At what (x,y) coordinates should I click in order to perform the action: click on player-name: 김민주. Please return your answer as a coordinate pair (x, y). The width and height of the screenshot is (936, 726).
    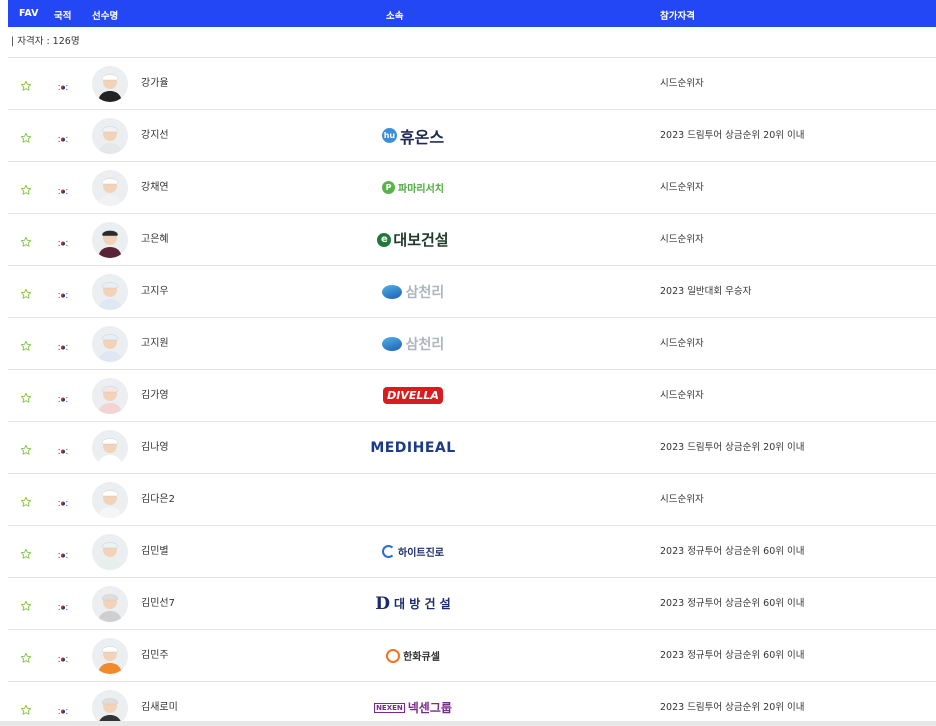
    Looking at the image, I should click on (155, 655).